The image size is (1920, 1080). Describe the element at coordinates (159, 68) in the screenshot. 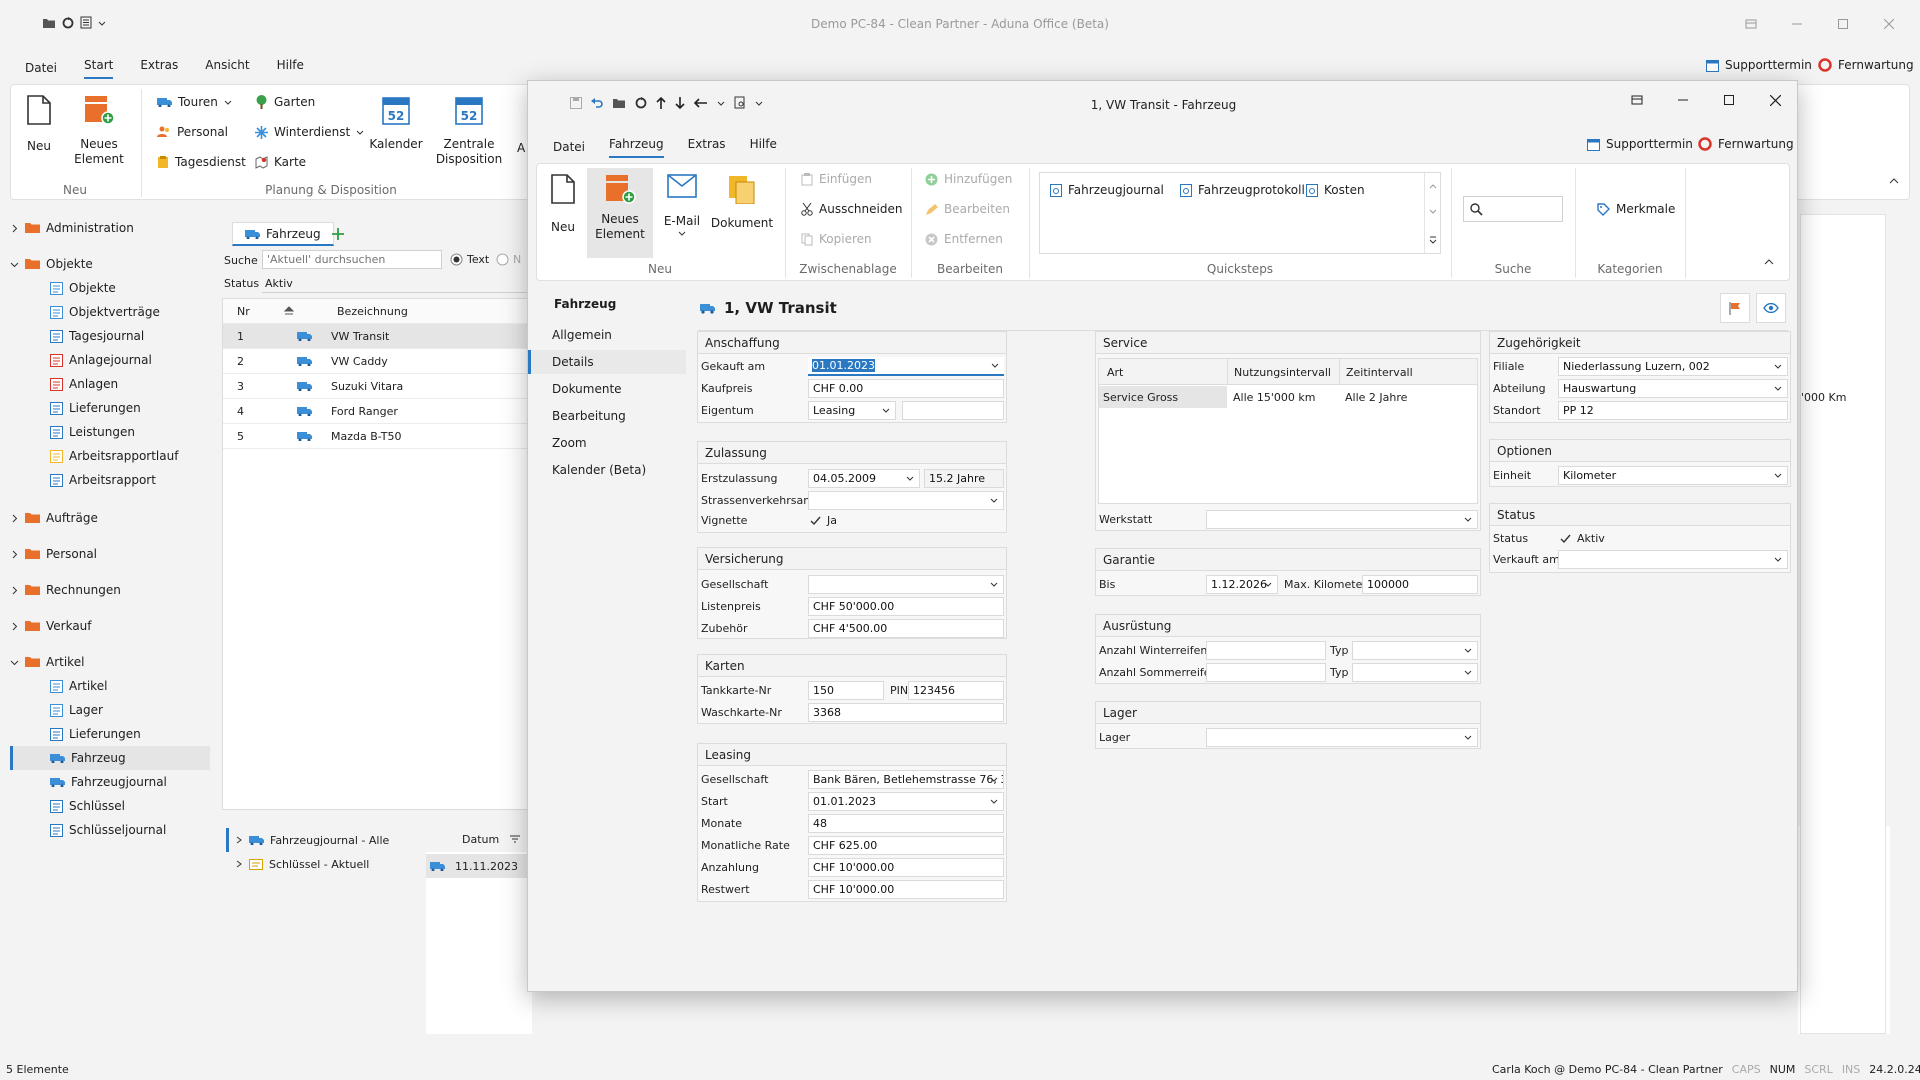

I see `menu-extras: Extras` at that location.